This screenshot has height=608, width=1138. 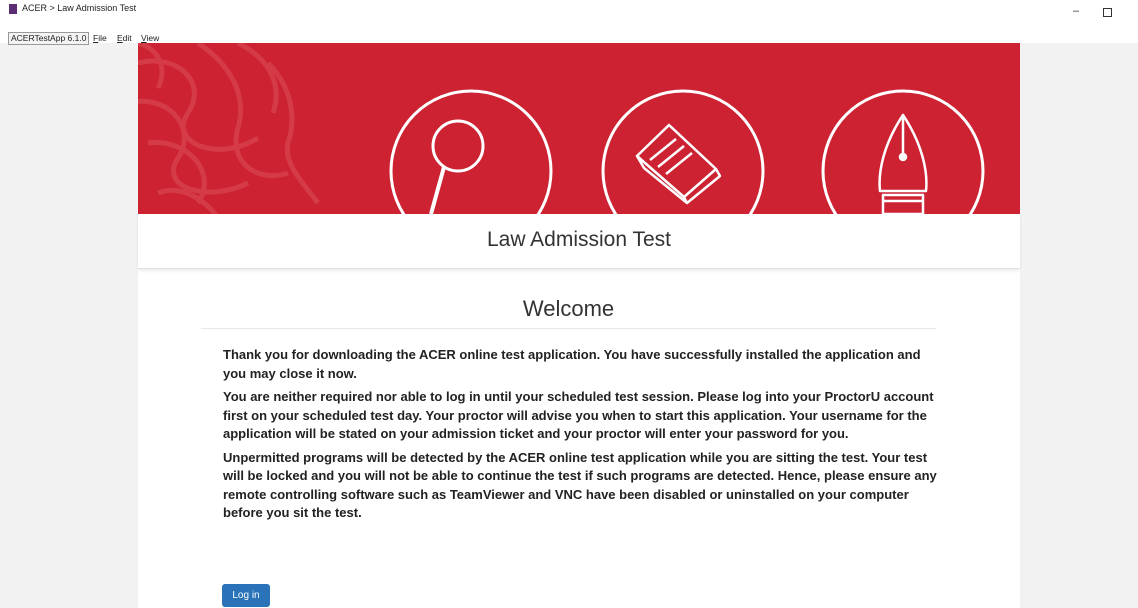 What do you see at coordinates (229, 128) in the screenshot?
I see `swirl-pattern` at bounding box center [229, 128].